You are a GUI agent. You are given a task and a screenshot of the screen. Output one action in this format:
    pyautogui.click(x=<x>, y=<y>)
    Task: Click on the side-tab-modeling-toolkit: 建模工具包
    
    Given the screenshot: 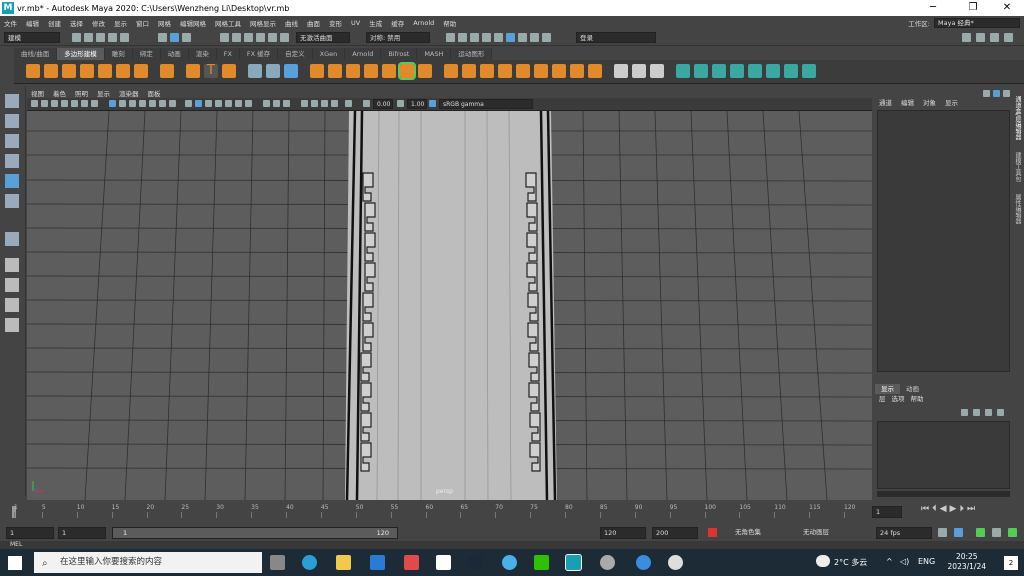 What is the action you would take?
    pyautogui.click(x=1016, y=167)
    